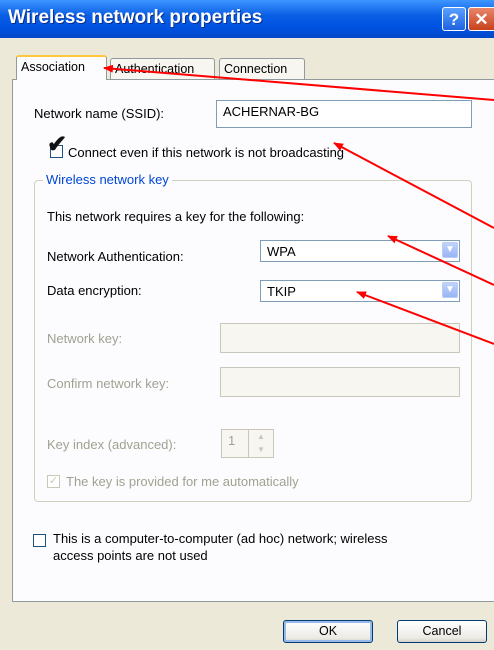 This screenshot has width=494, height=650. What do you see at coordinates (107, 179) in the screenshot?
I see `wireless-key-group-title: Wireless network key` at bounding box center [107, 179].